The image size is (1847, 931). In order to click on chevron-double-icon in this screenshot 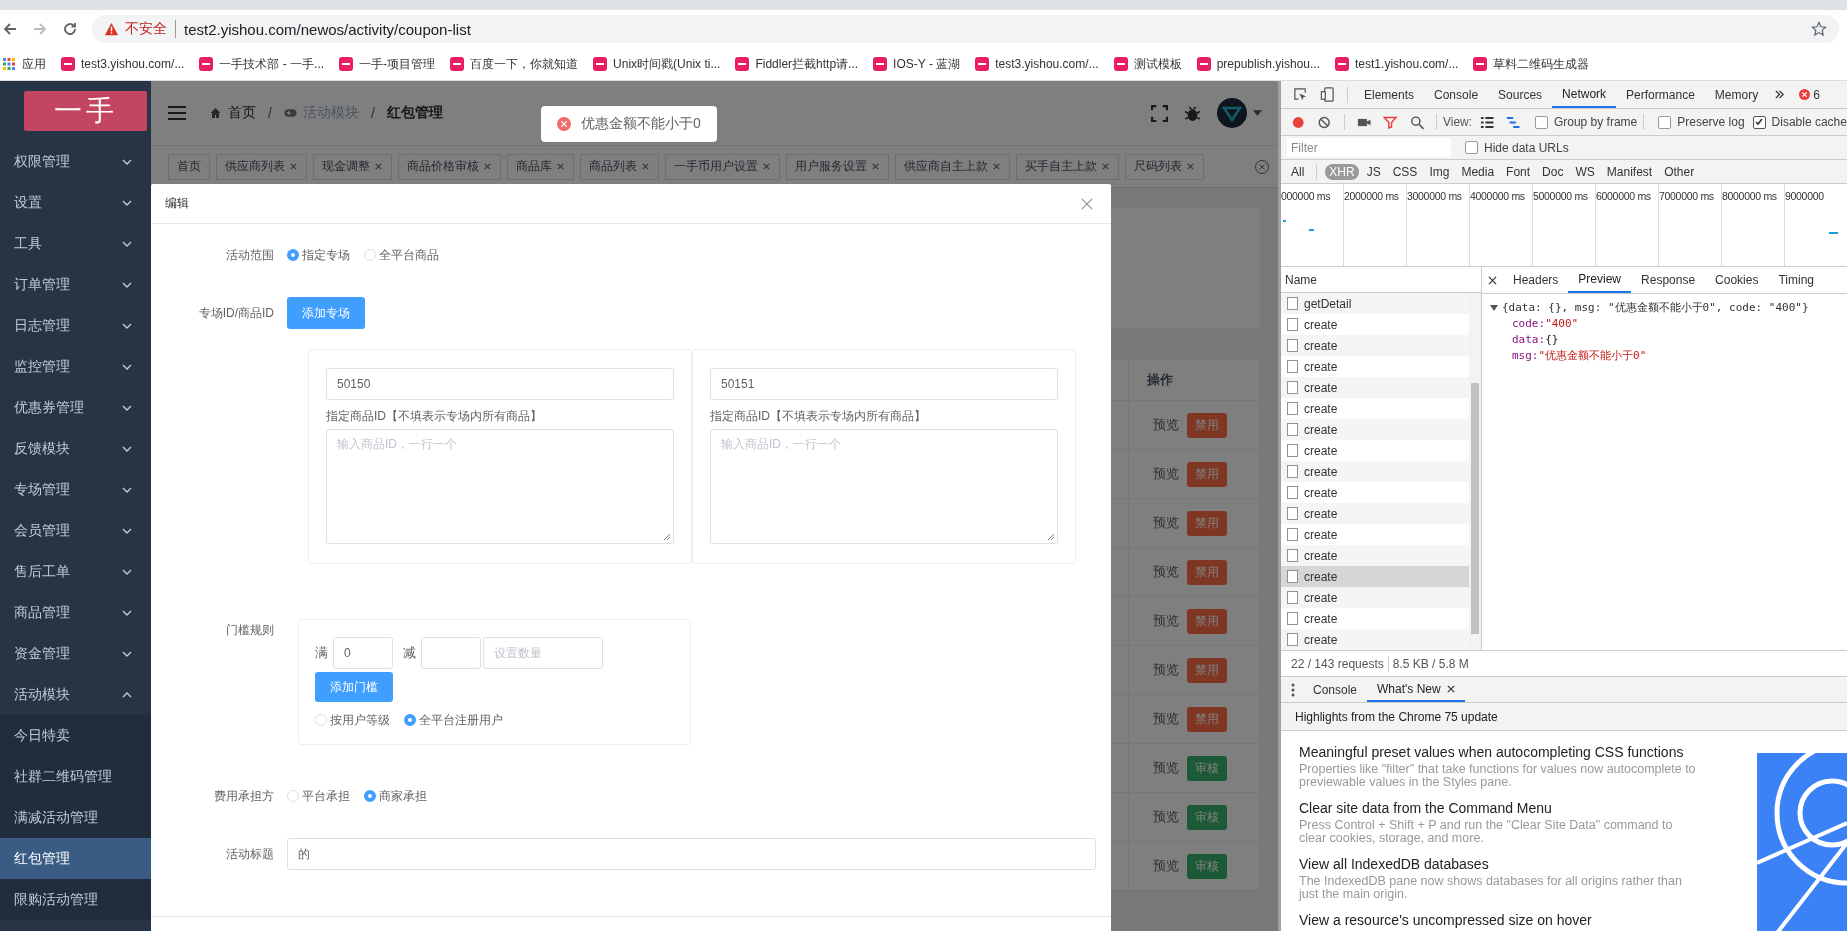, I will do `click(1780, 94)`.